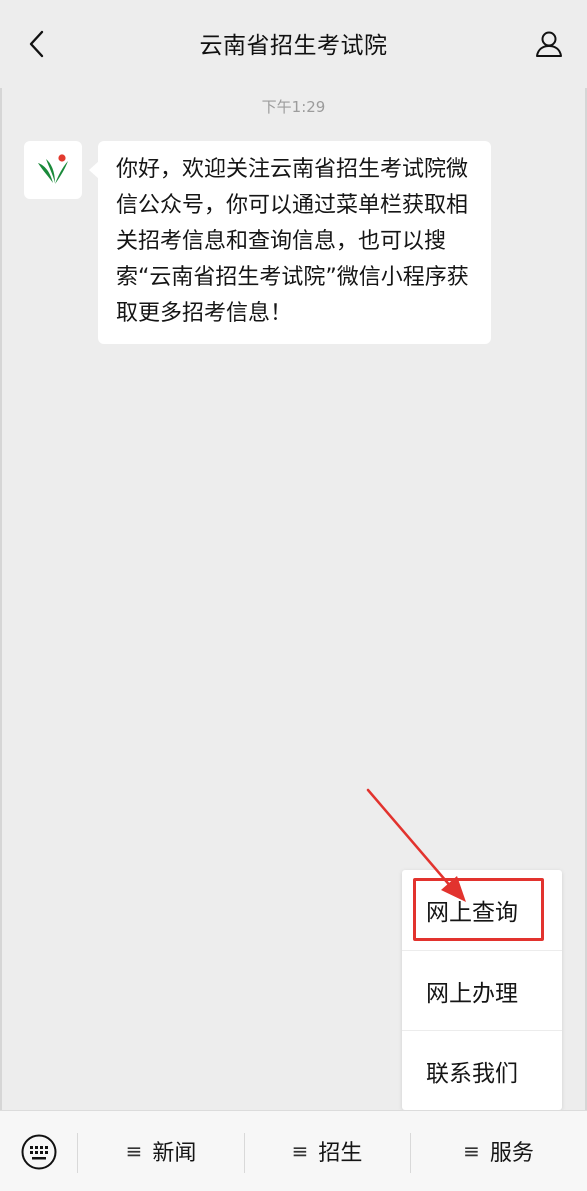 Image resolution: width=587 pixels, height=1191 pixels. I want to click on menu-tab-admissions: ≡ 招生, so click(327, 1151).